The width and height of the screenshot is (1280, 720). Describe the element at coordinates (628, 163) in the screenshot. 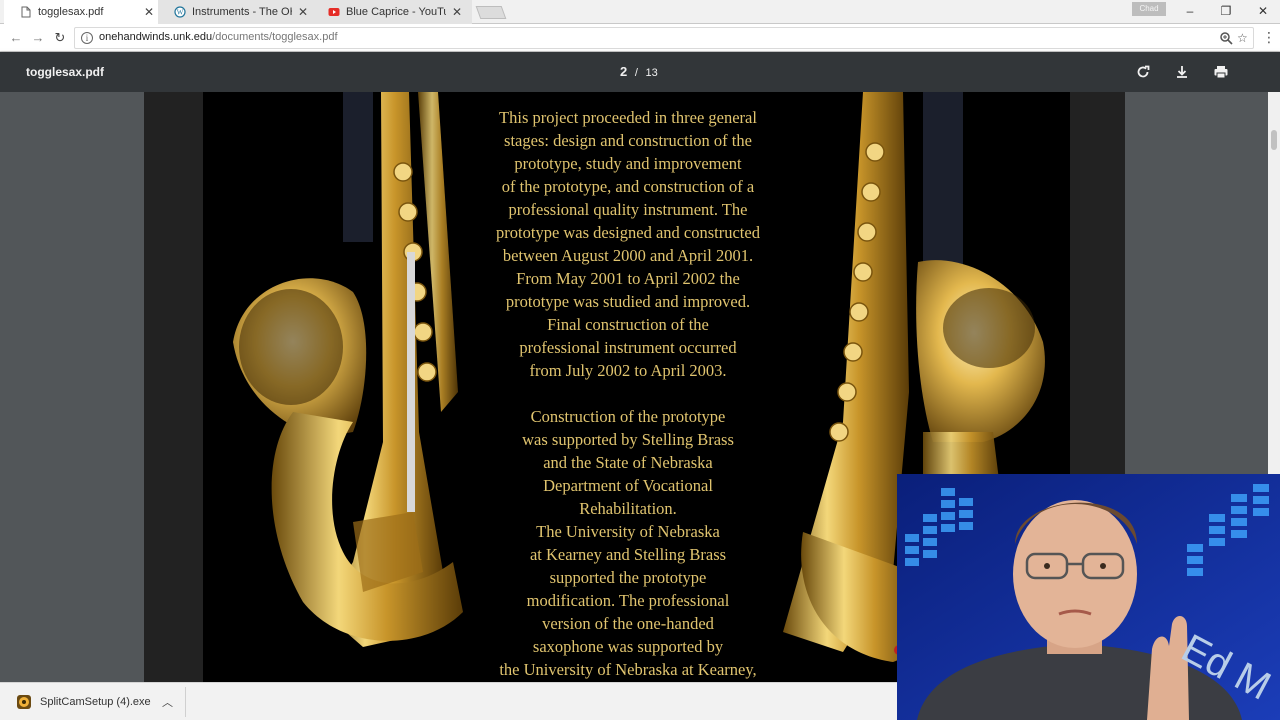

I see `slide-line: prototype, study and improvement` at that location.